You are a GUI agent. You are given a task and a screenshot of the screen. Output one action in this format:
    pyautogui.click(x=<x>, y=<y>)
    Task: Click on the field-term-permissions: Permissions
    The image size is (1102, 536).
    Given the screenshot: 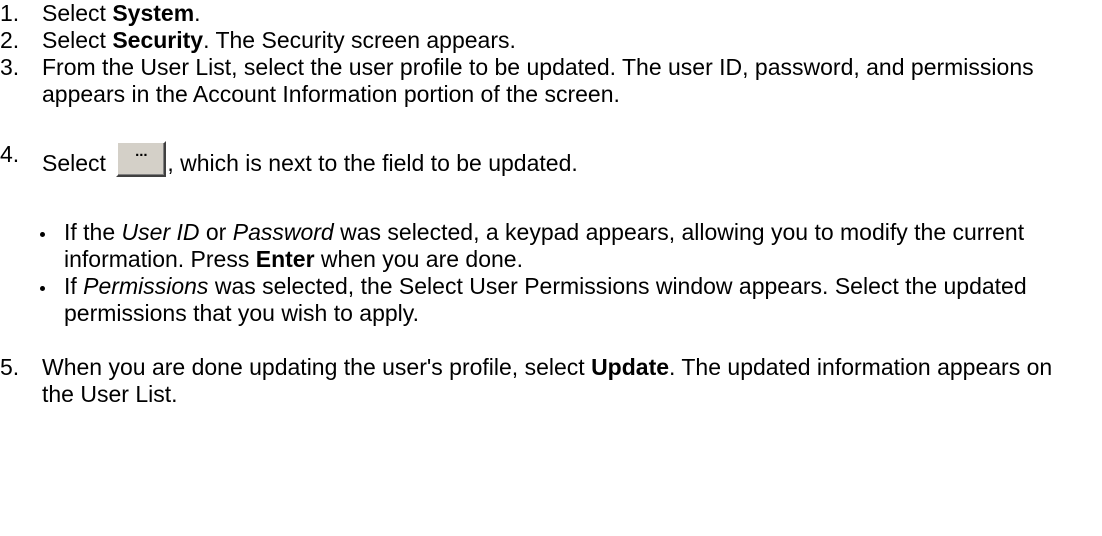 What is the action you would take?
    pyautogui.click(x=146, y=286)
    